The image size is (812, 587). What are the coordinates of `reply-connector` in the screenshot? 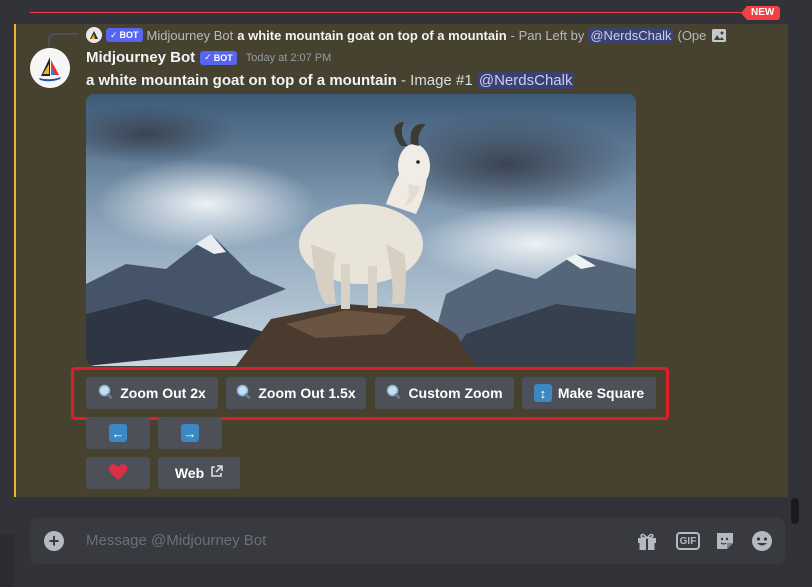 It's located at (63, 40).